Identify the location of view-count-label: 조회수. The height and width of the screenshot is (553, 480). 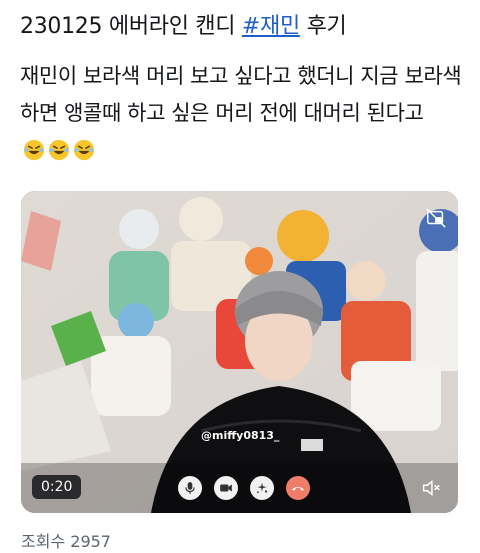
(43, 541).